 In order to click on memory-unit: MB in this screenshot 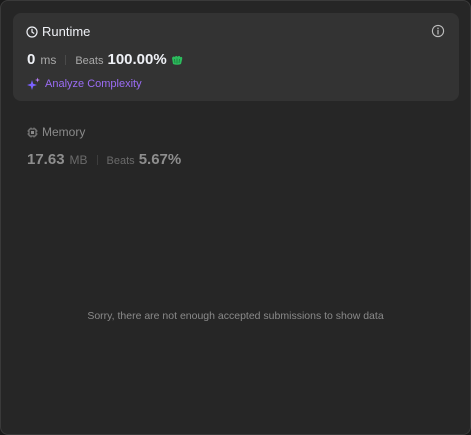, I will do `click(78, 160)`.